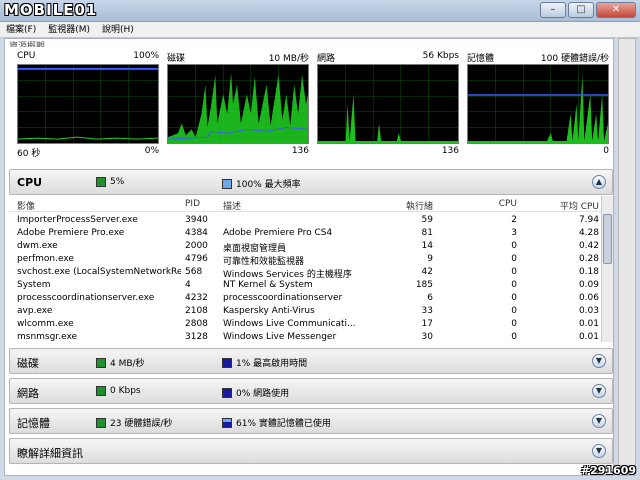 Image resolution: width=640 pixels, height=480 pixels. What do you see at coordinates (427, 246) in the screenshot?
I see `cell-threads: 14` at bounding box center [427, 246].